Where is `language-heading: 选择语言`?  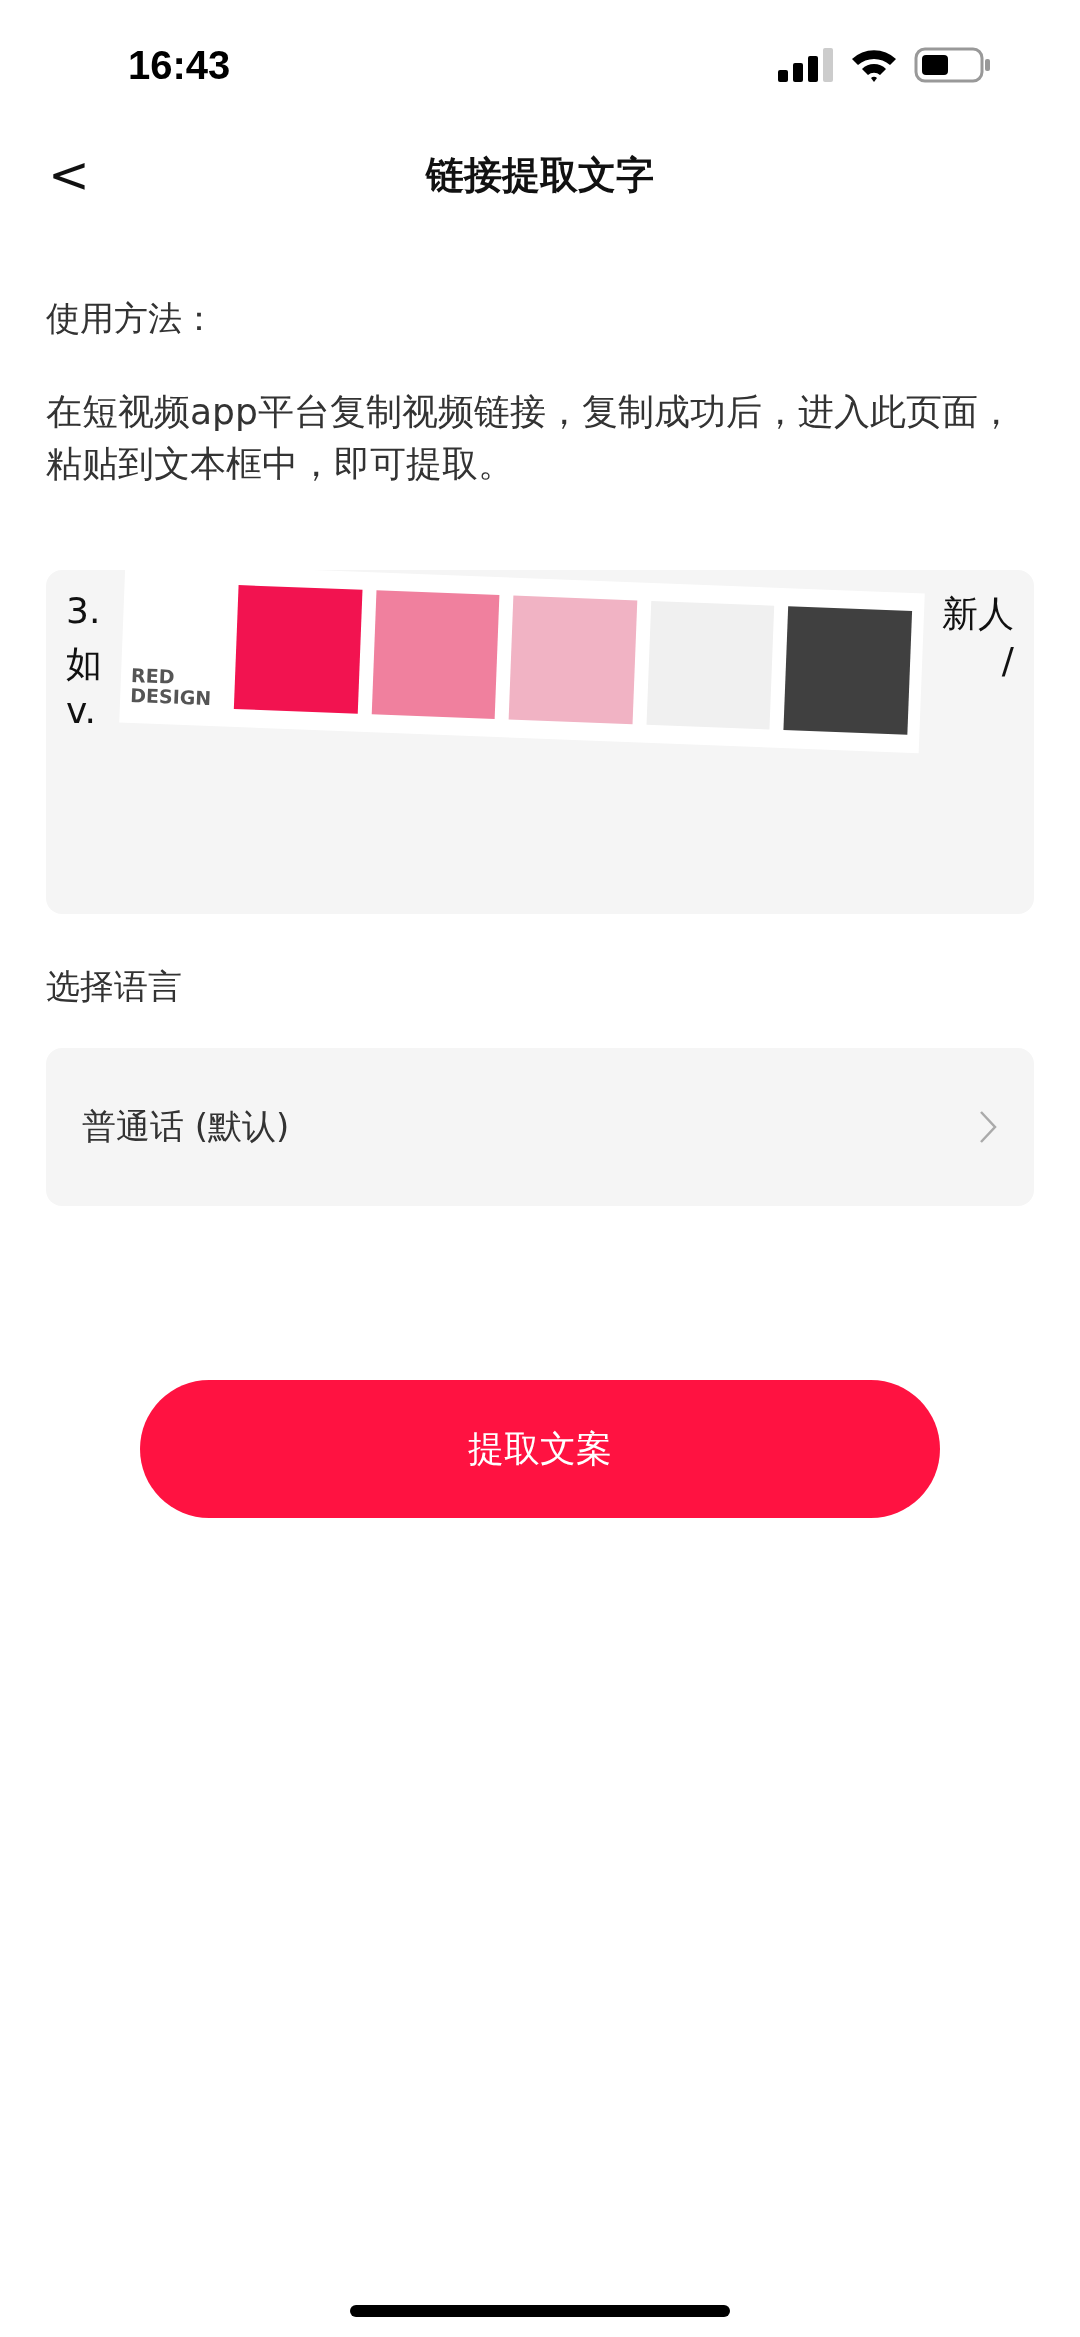
language-heading: 选择语言 is located at coordinates (114, 986).